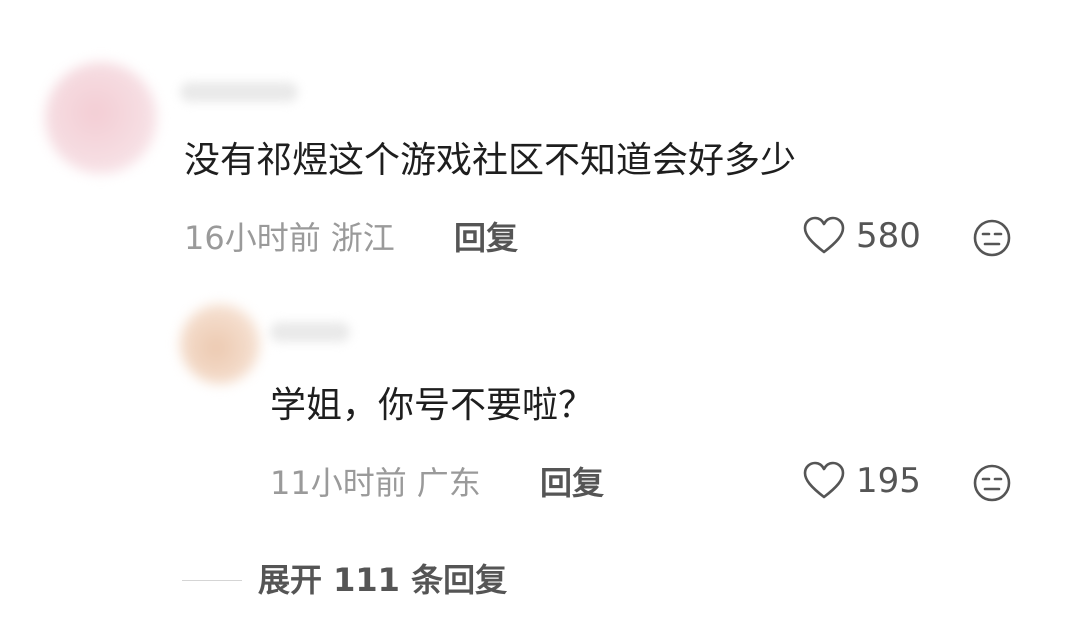 The image size is (1078, 642). I want to click on commenter-avatar, so click(101, 118).